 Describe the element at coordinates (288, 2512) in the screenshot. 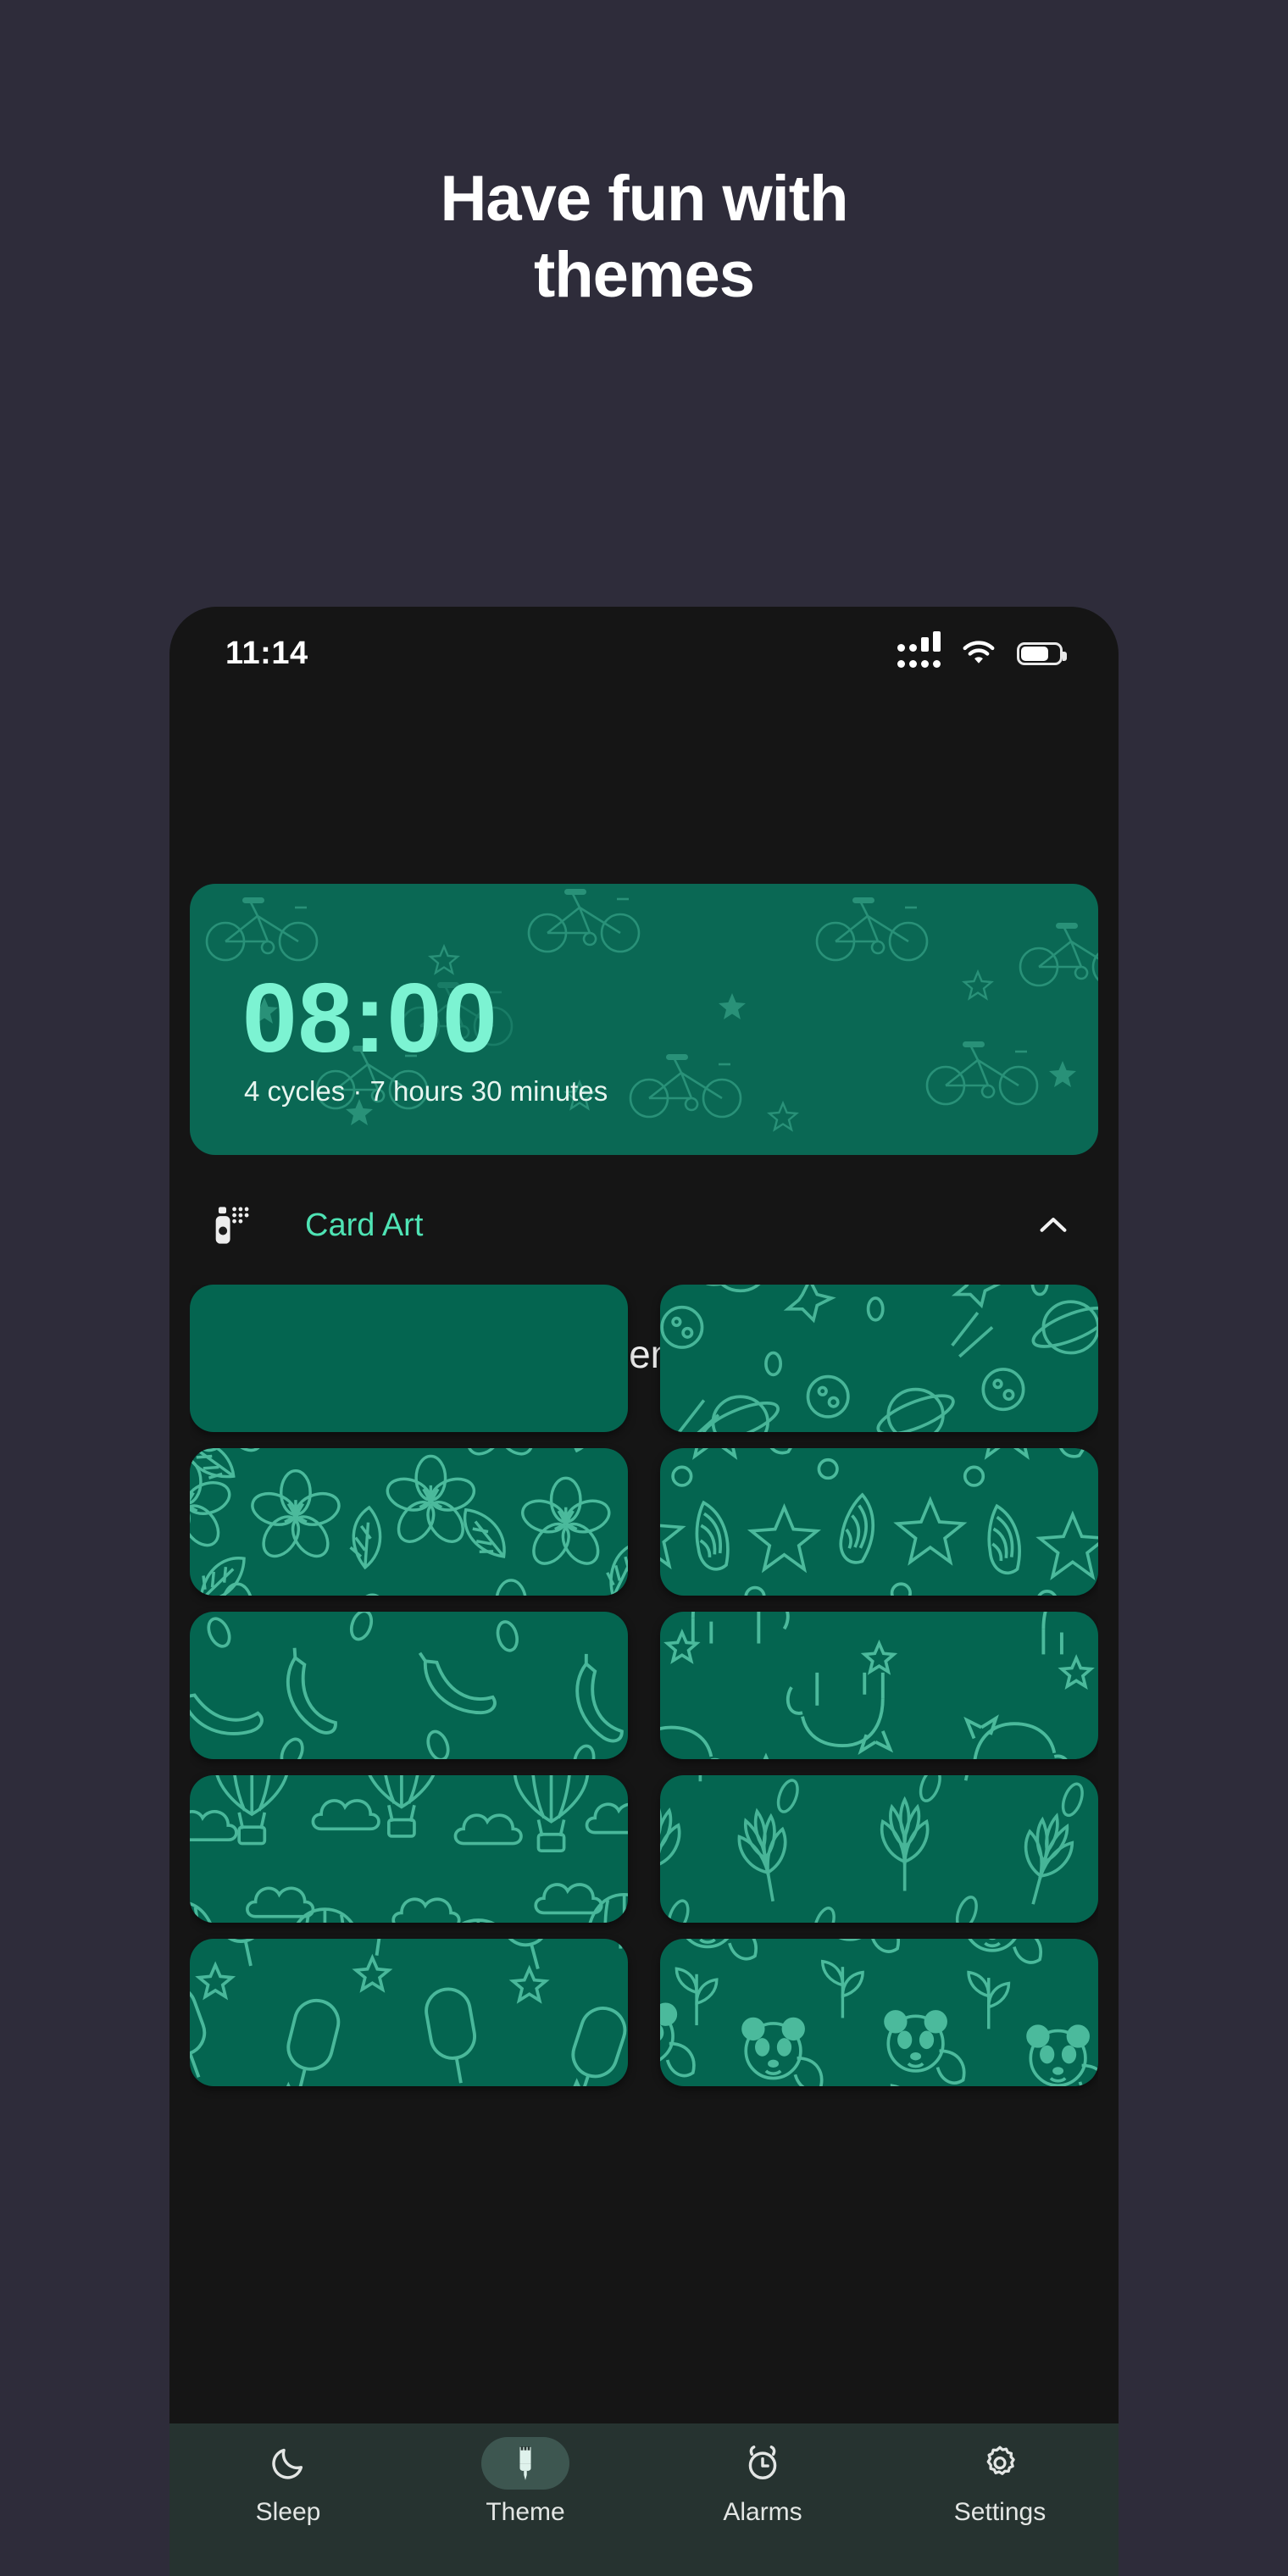

I see `nav-label-sleep: Sleep` at that location.